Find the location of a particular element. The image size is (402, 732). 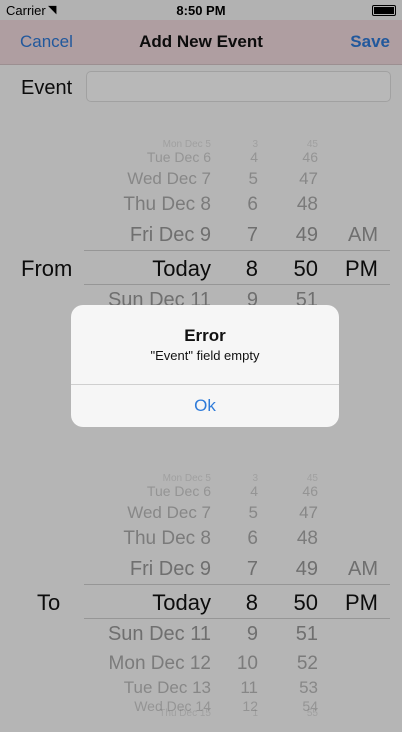

ok-button: Ok is located at coordinates (205, 406).